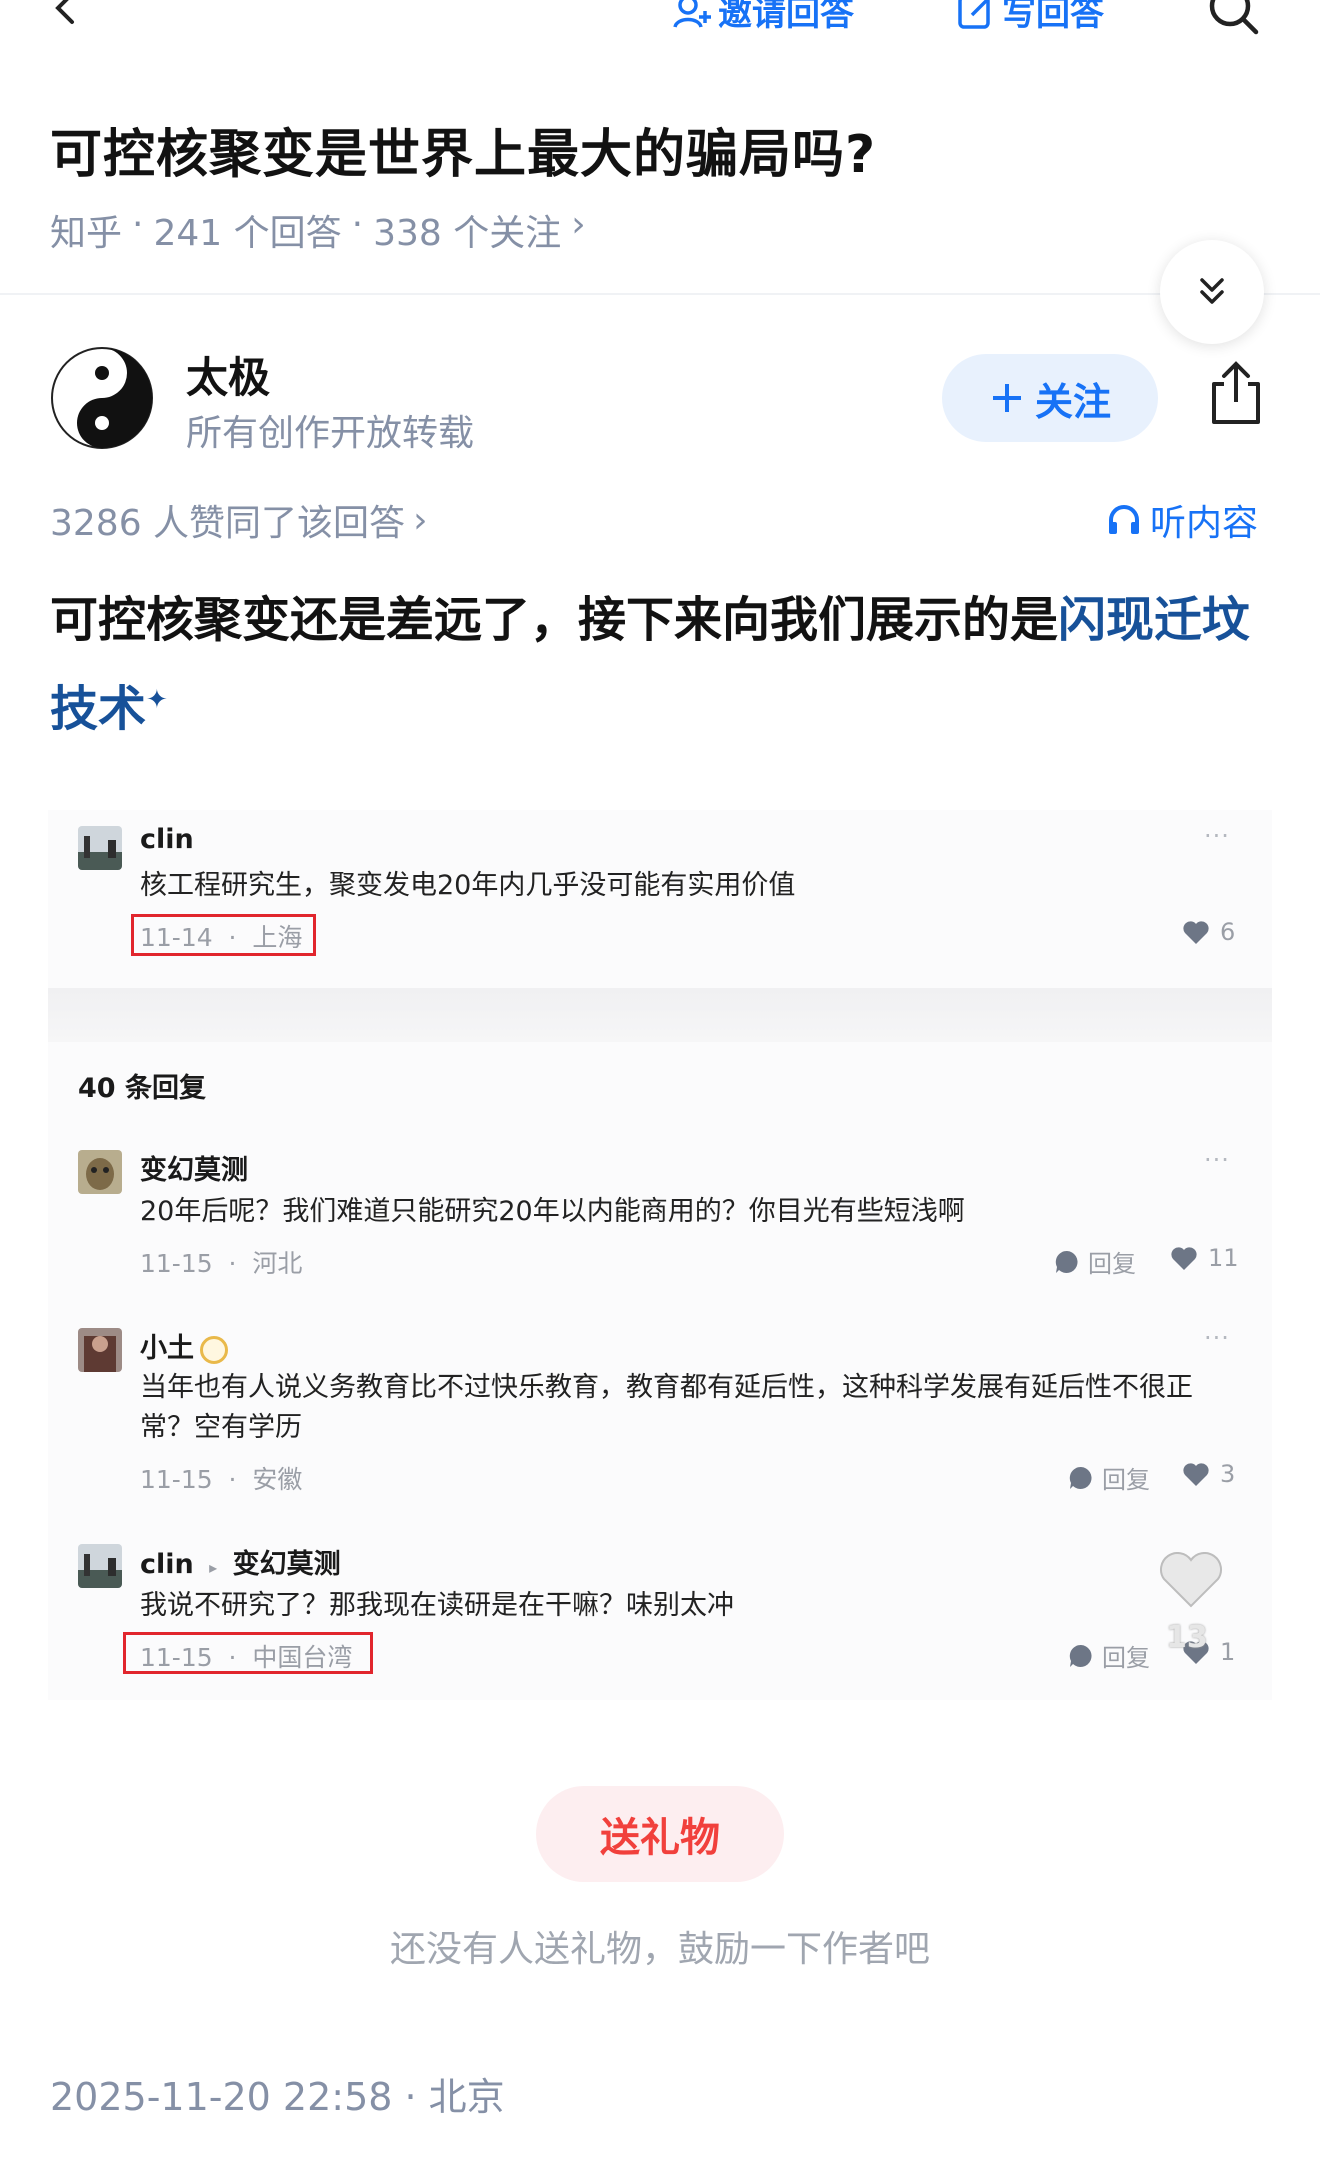  I want to click on search-icon, so click(1234, 20).